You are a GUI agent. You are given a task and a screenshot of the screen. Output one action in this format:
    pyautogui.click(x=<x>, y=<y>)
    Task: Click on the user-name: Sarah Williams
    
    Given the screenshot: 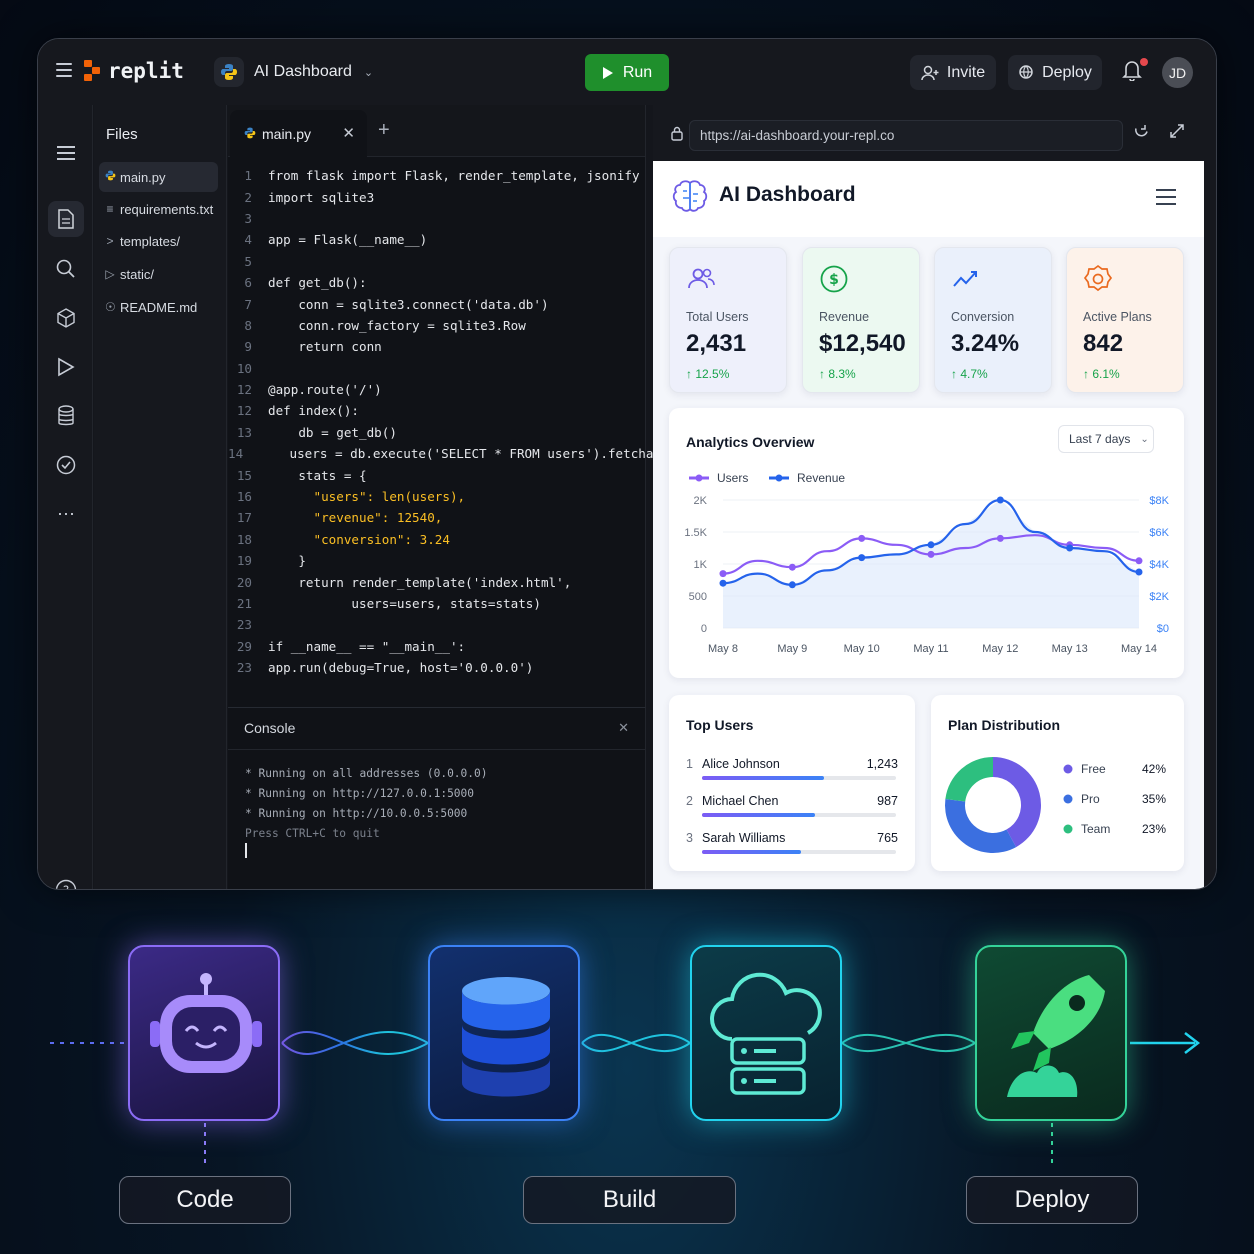 What is the action you would take?
    pyautogui.click(x=744, y=838)
    